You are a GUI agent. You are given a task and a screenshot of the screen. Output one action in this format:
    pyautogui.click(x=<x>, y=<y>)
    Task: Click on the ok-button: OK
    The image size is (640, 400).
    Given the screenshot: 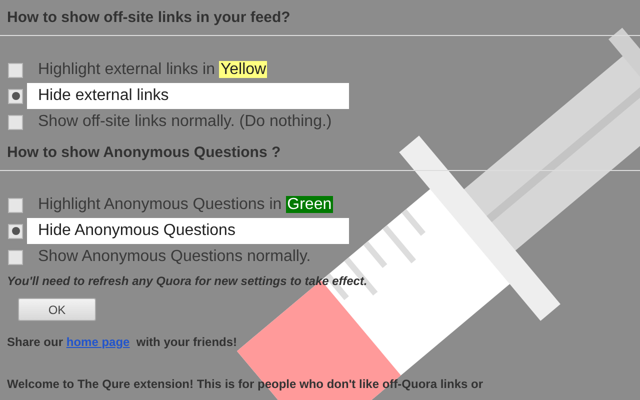 What is the action you would take?
    pyautogui.click(x=57, y=309)
    